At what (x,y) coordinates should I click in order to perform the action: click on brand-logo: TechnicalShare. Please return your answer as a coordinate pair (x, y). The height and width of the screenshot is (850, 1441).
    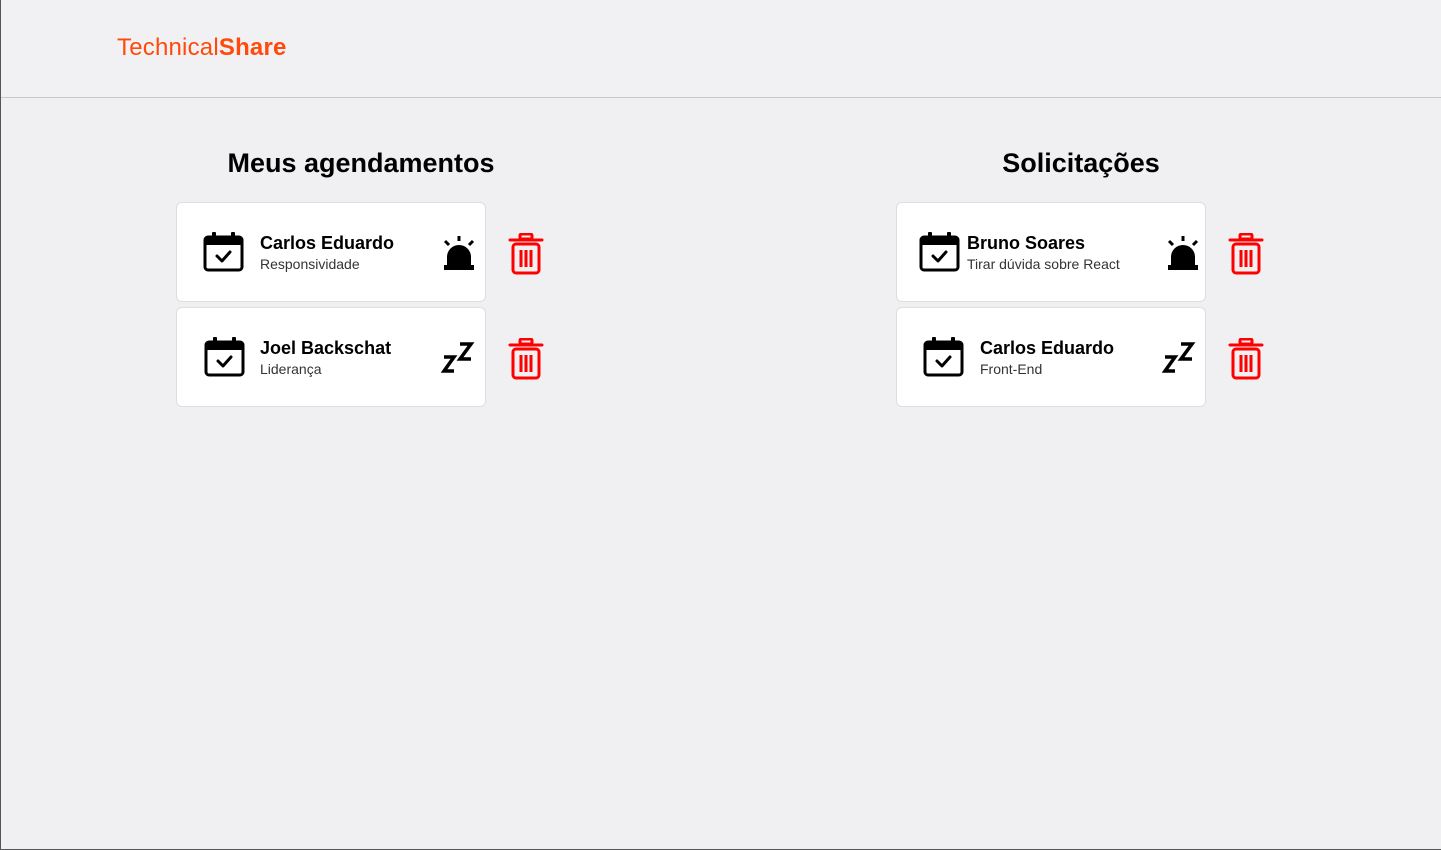
    Looking at the image, I should click on (202, 48).